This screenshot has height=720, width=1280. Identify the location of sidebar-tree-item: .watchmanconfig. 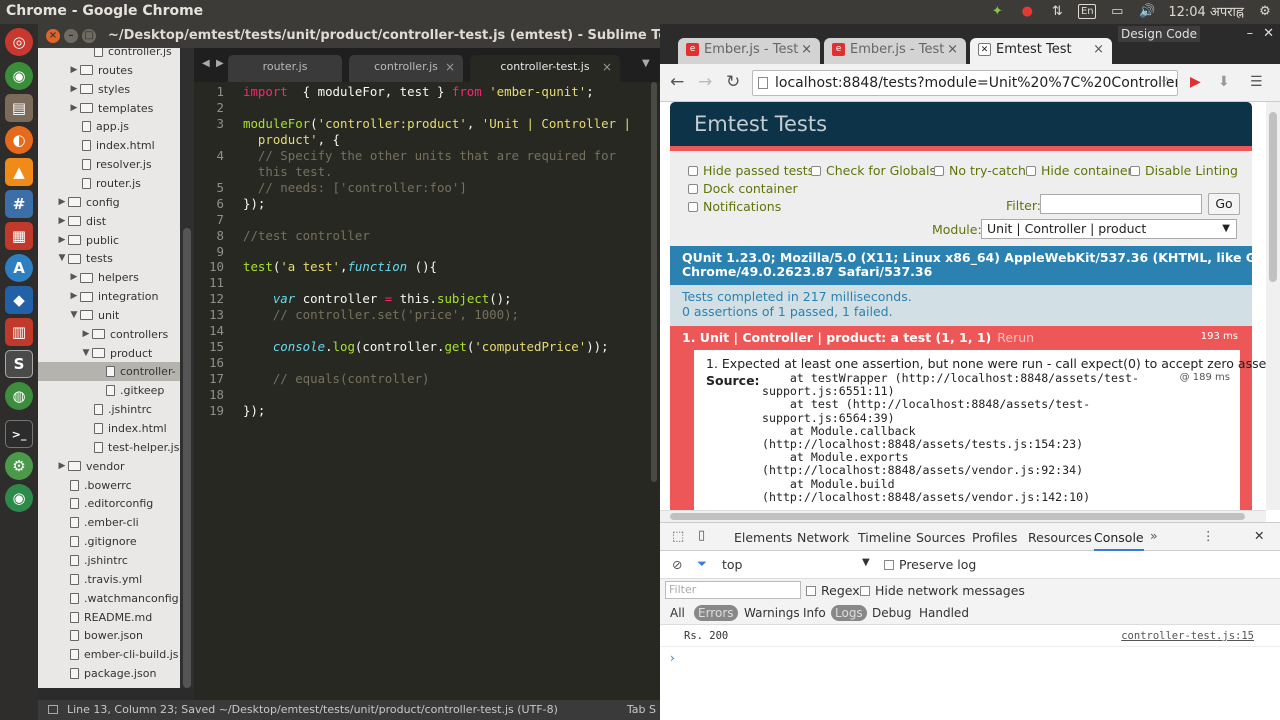
(109, 598).